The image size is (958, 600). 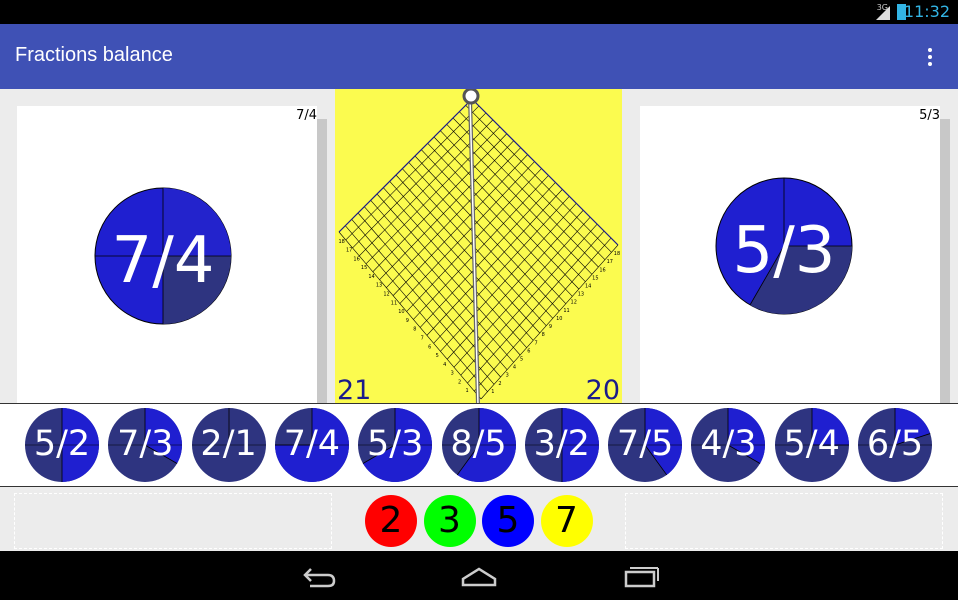 I want to click on recents-icon, so click(x=640, y=576).